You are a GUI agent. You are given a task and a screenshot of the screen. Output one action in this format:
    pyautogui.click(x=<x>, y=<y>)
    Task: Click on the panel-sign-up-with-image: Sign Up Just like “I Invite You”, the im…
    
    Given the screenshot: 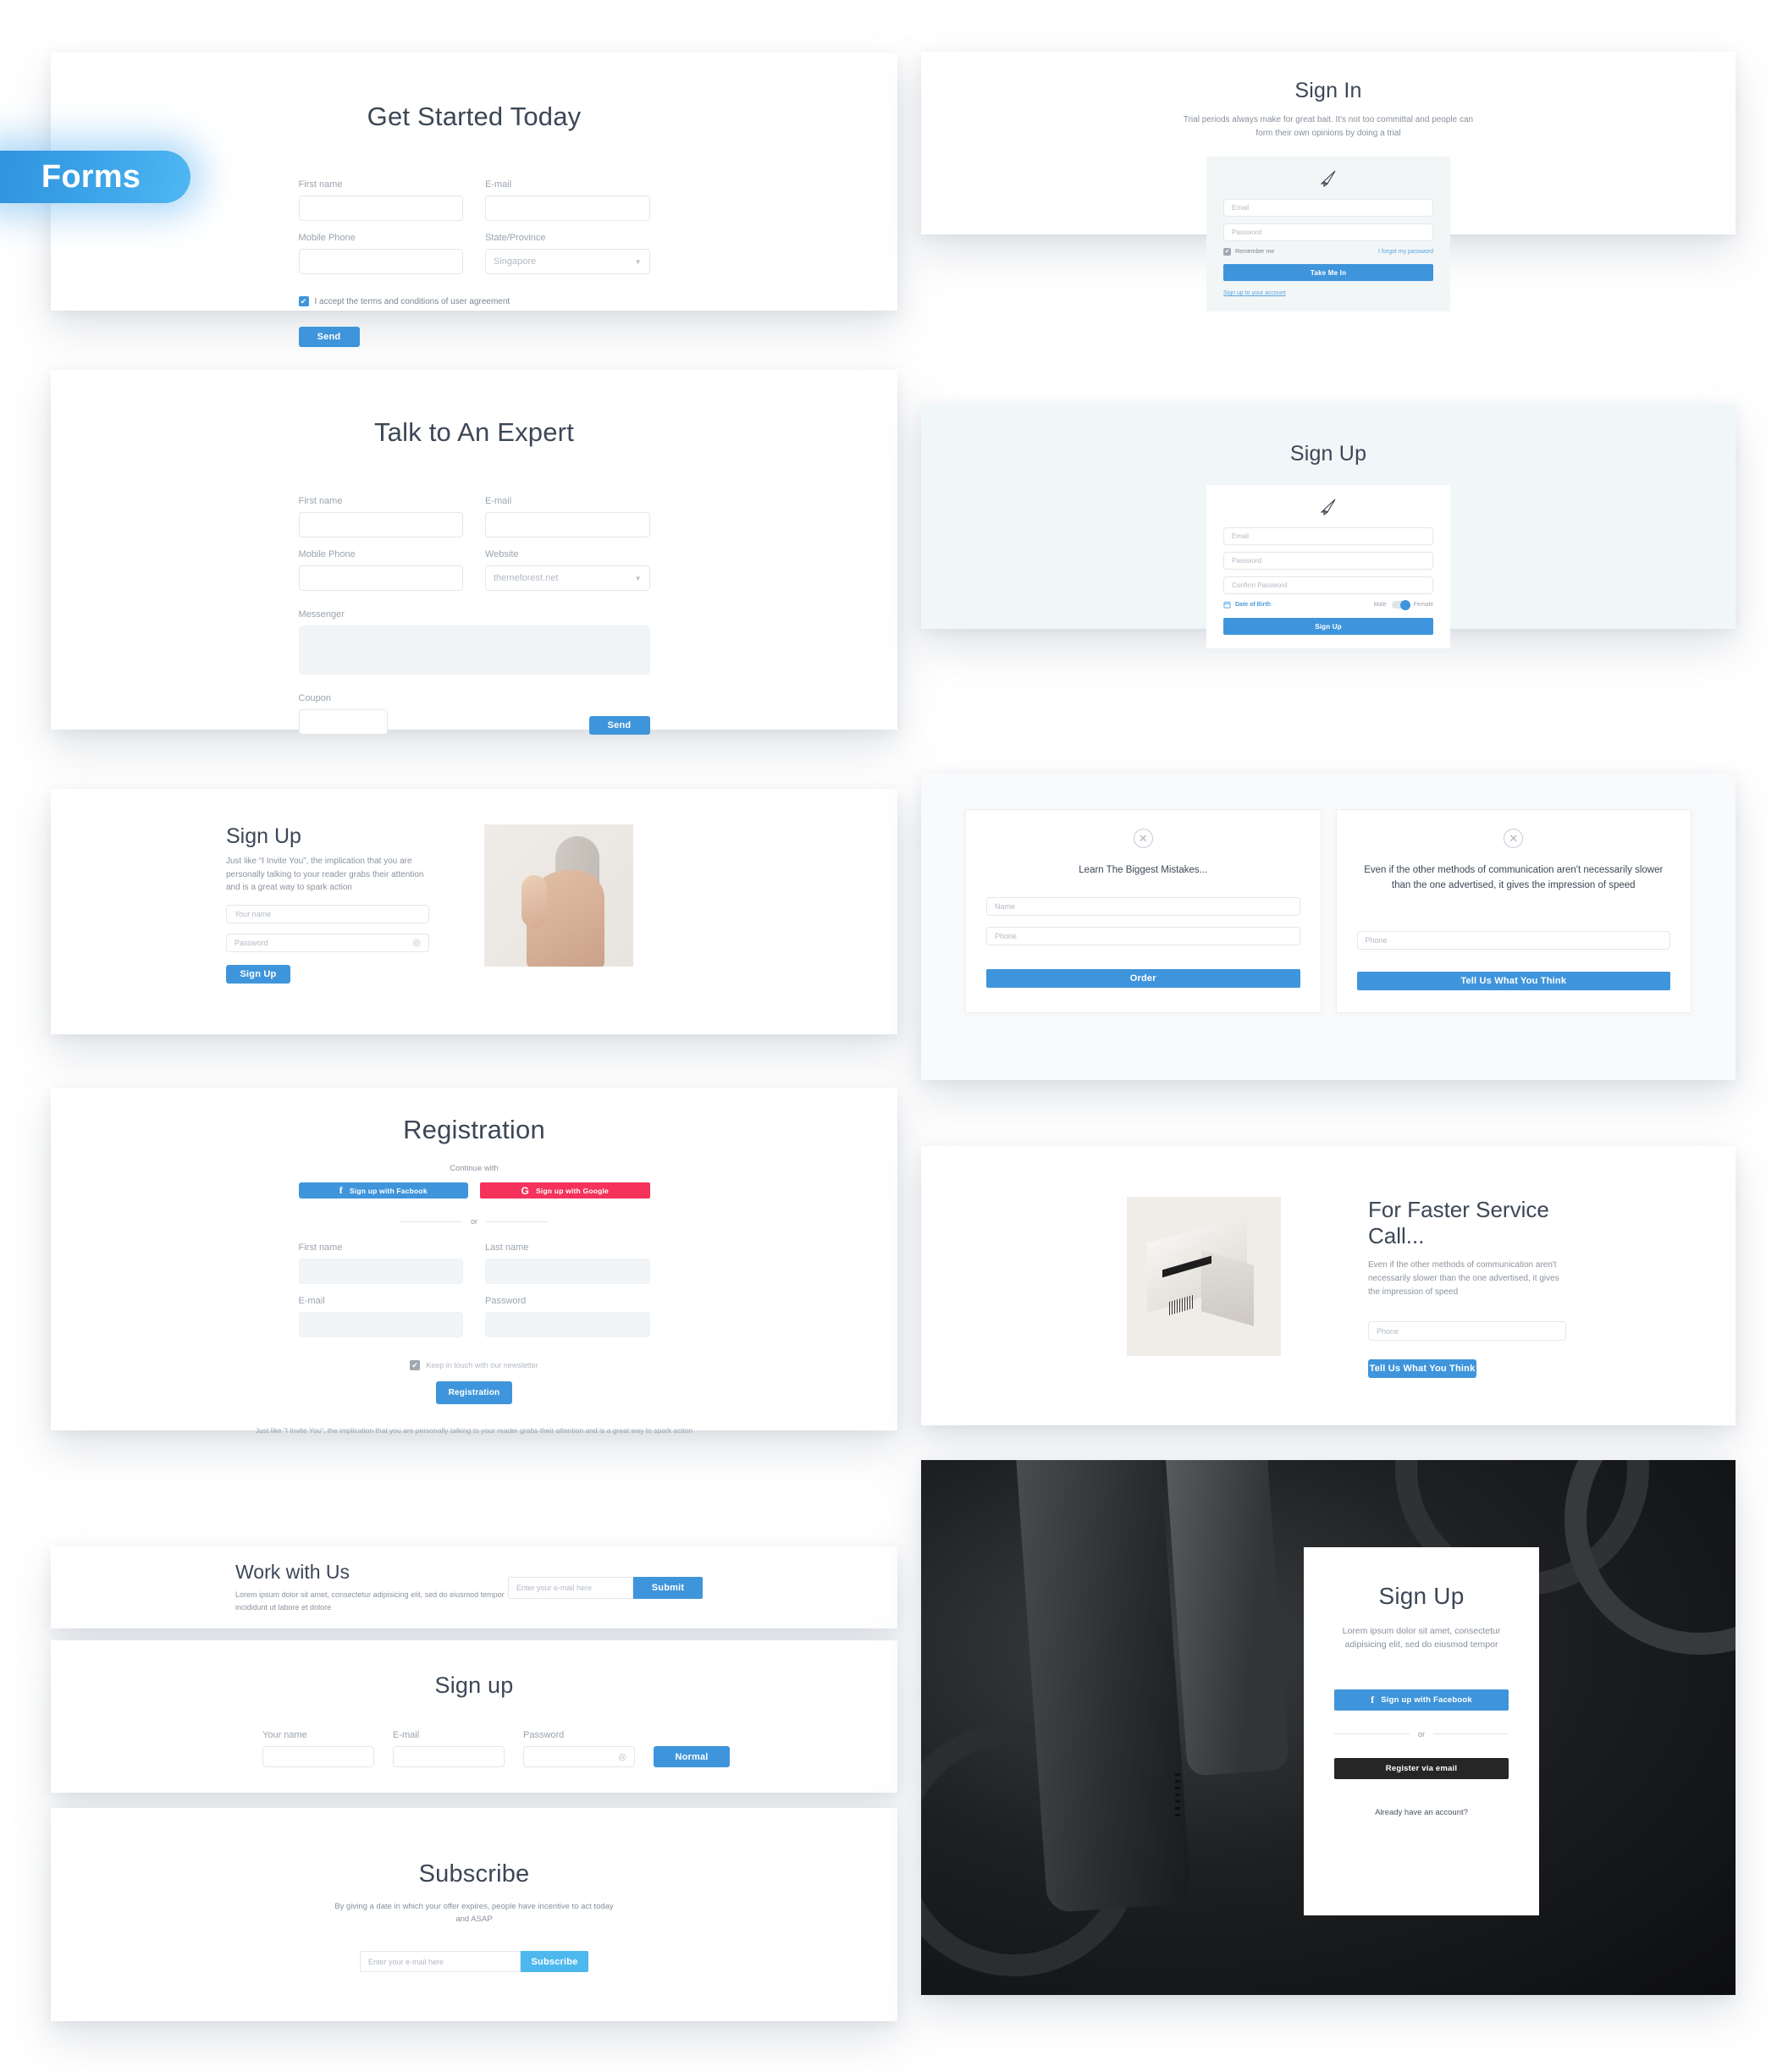 What is the action you would take?
    pyautogui.click(x=474, y=911)
    